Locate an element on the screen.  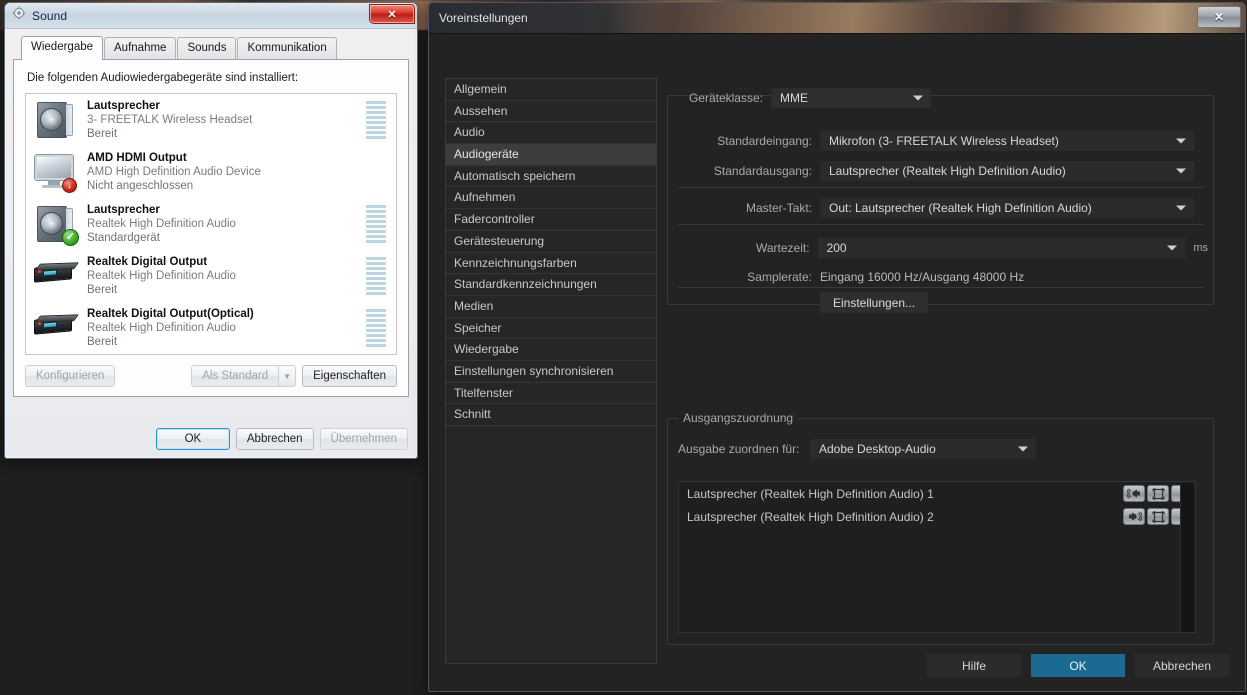
sidebar-item-schnitt: Schnitt is located at coordinates (551, 415).